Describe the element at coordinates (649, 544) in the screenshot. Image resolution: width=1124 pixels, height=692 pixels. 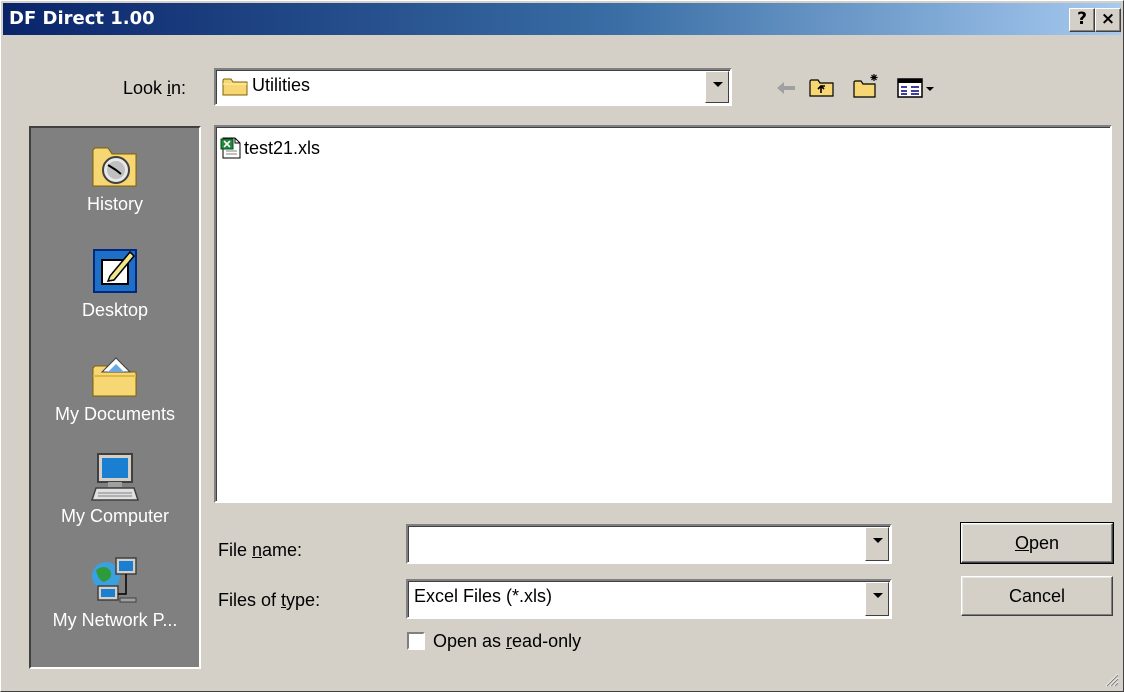
I see `file-name-combo` at that location.